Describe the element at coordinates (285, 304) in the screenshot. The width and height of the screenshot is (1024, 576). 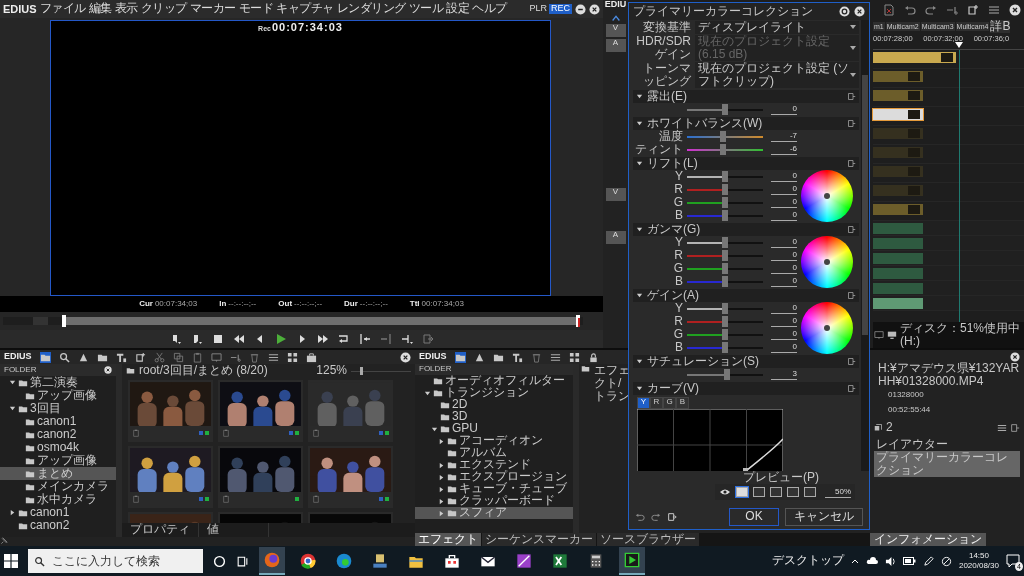
I see `readout-label: Out` at that location.